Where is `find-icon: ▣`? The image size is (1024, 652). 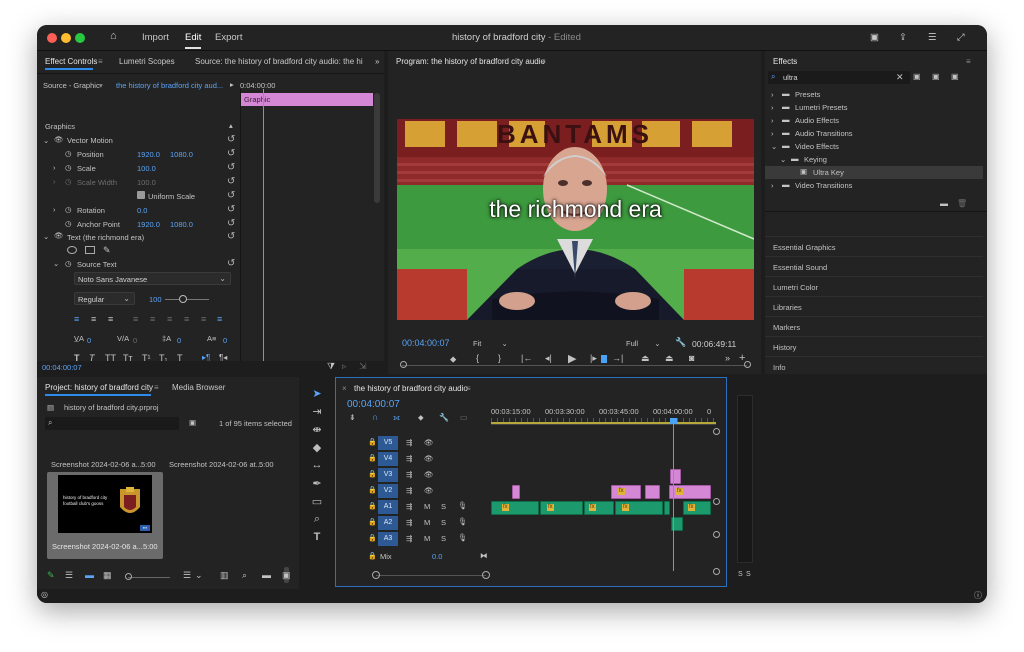
find-icon: ▣ is located at coordinates (192, 422).